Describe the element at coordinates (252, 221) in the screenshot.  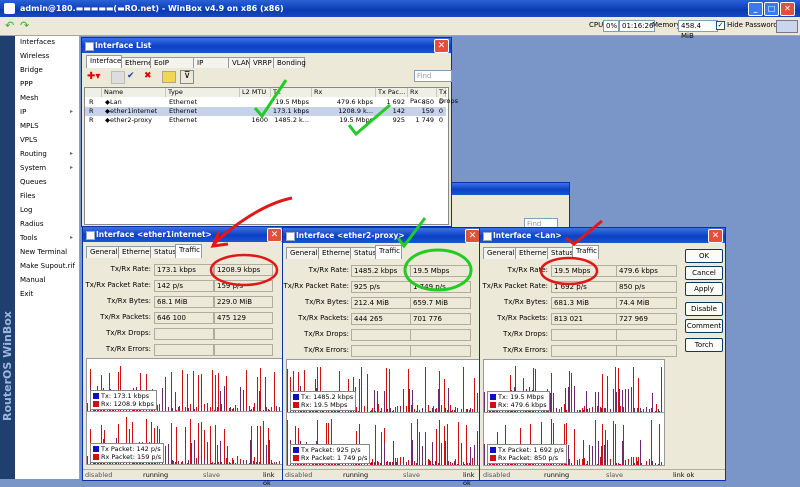
I see `red-arrow-icon` at that location.